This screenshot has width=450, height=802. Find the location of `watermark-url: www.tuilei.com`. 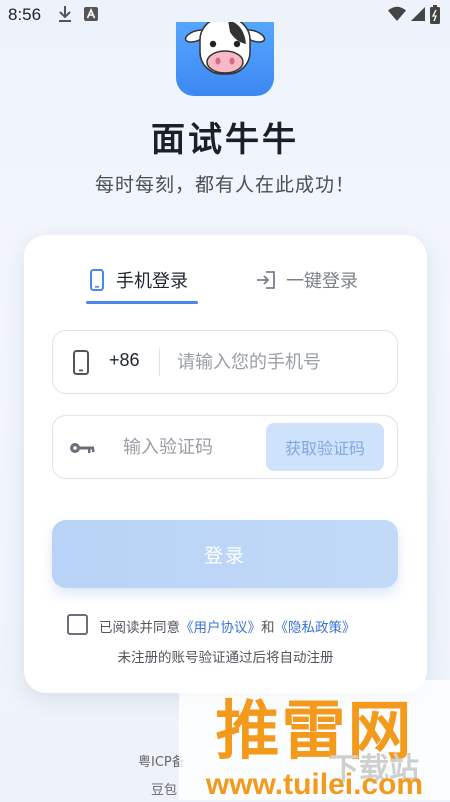

watermark-url: www.tuilei.com is located at coordinates (314, 784).